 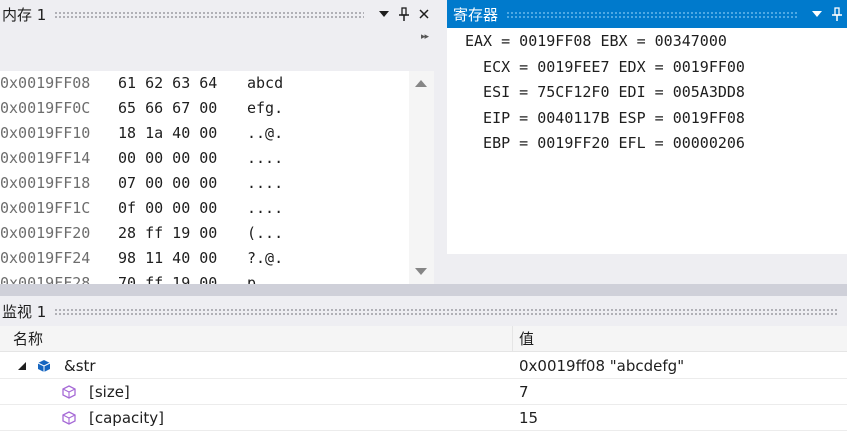 I want to click on close-icon, so click(x=424, y=14).